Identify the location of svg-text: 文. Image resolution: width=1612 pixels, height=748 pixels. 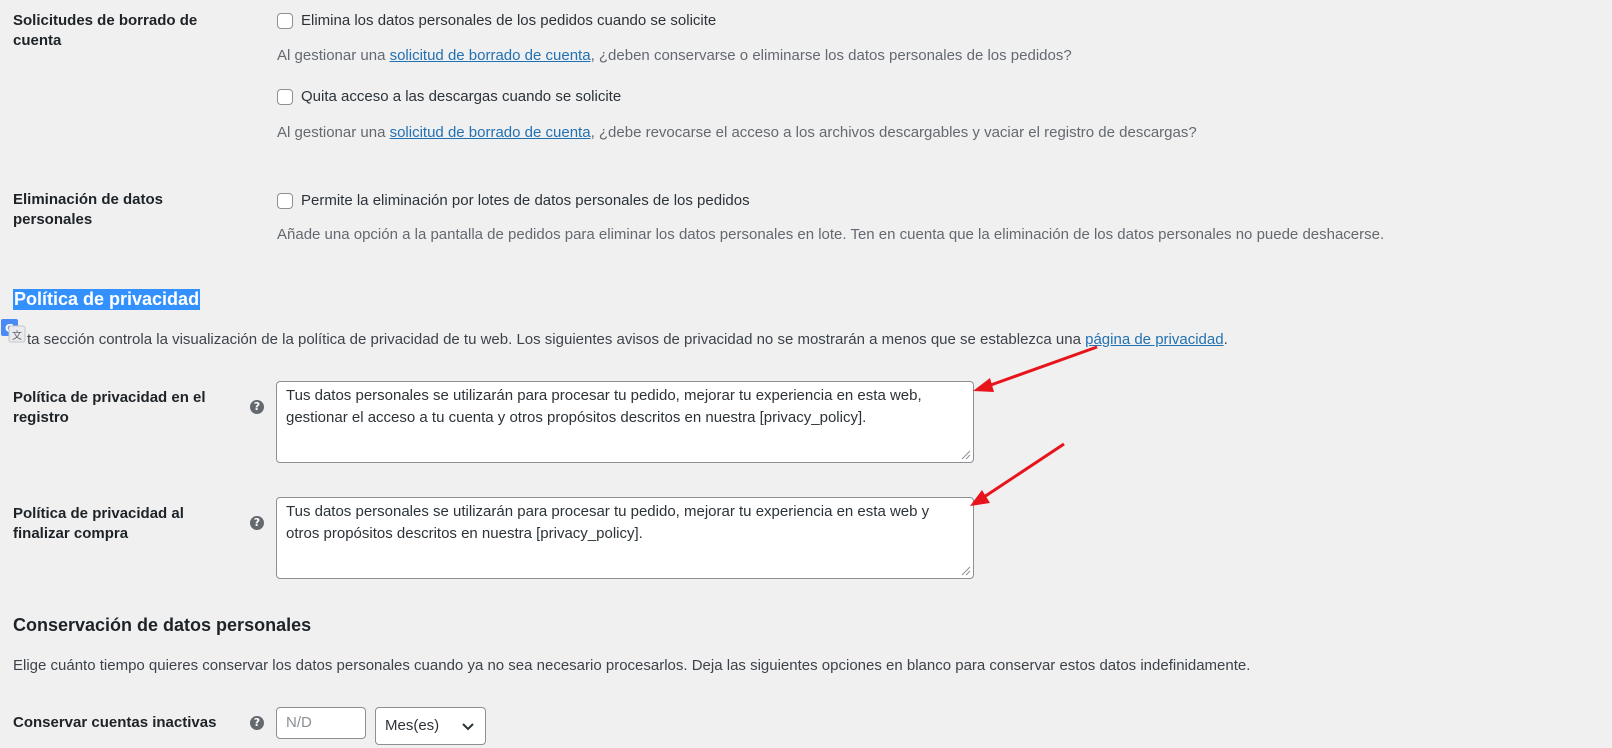
(17, 335).